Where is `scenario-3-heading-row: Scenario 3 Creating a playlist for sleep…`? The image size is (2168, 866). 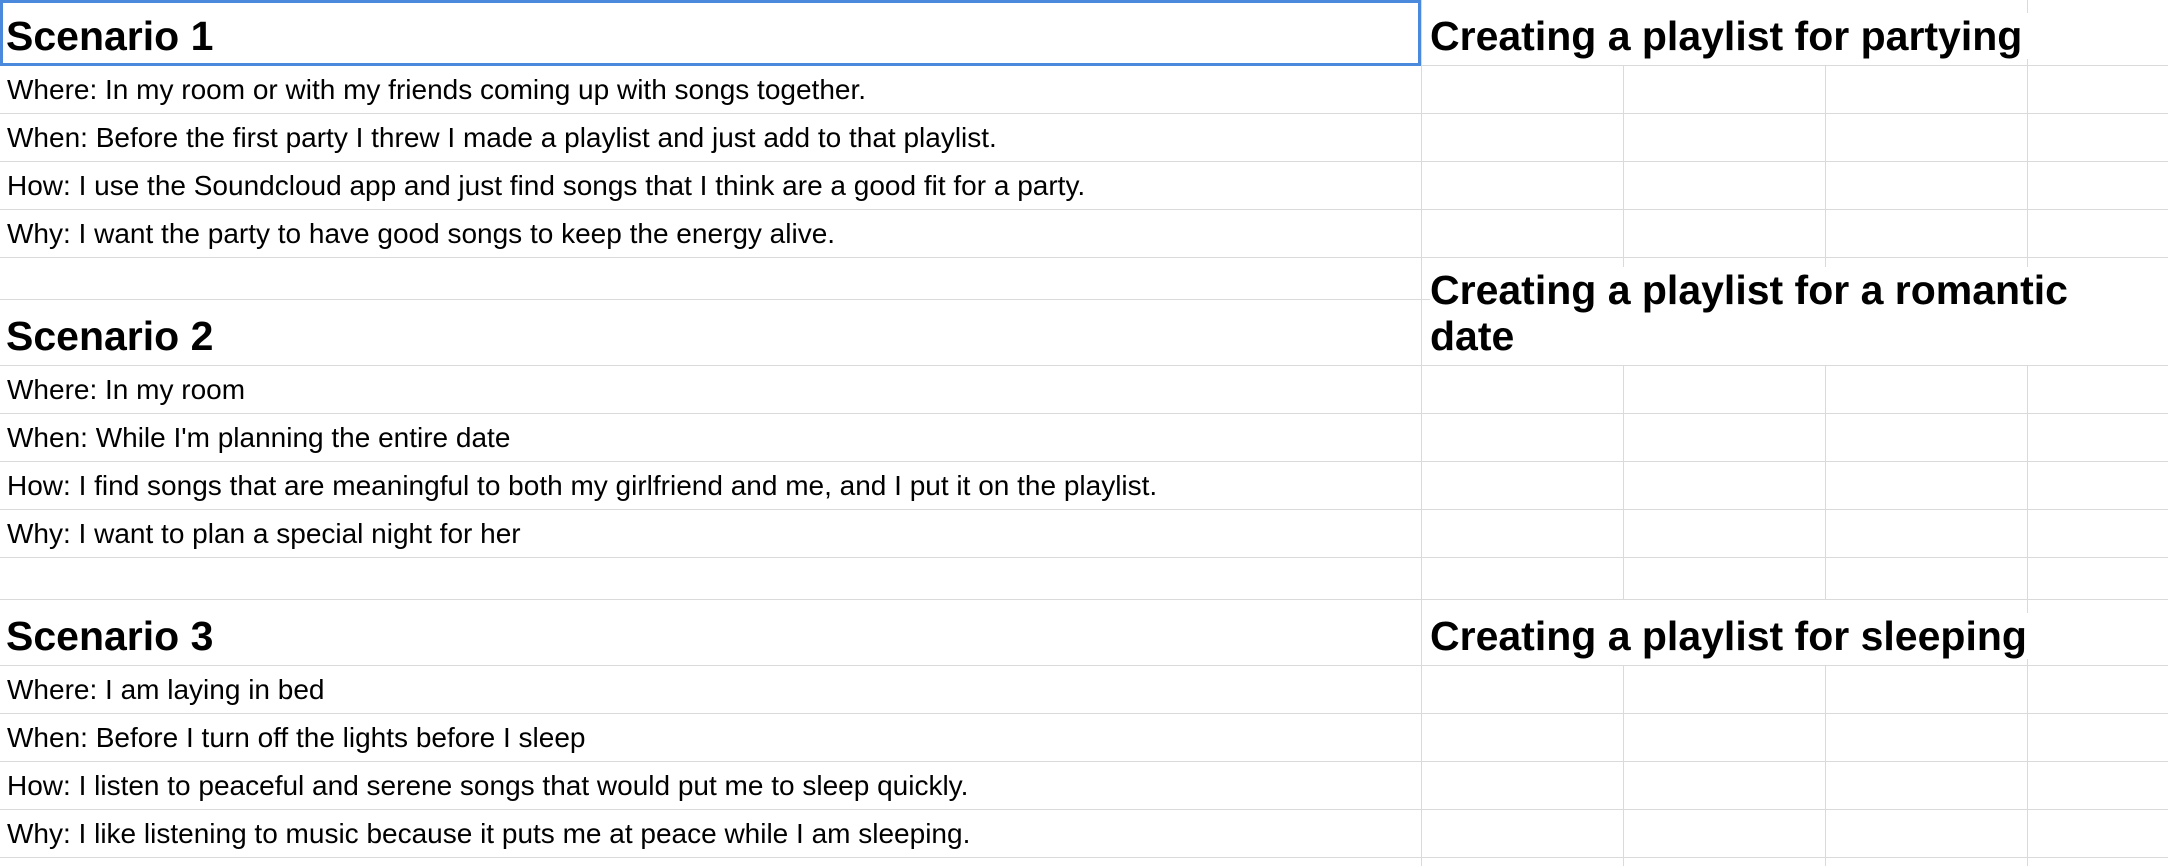
scenario-3-heading-row: Scenario 3 Creating a playlist for sleep… is located at coordinates (1084, 633).